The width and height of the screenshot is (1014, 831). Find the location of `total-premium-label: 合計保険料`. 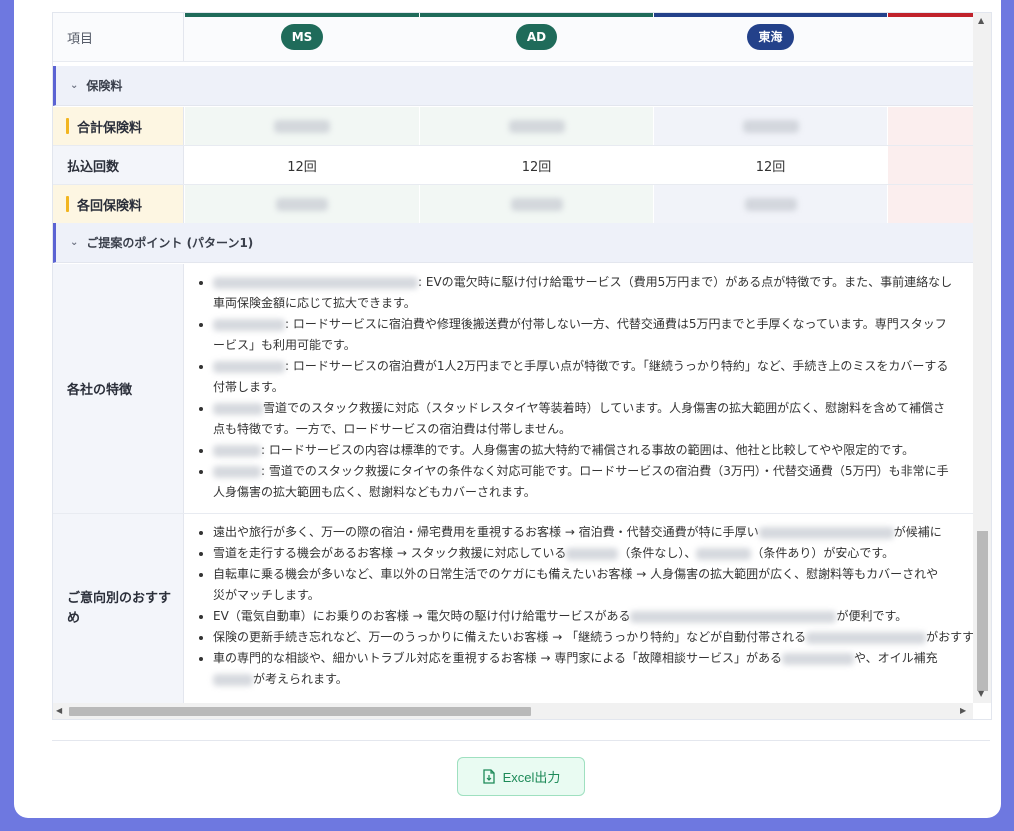

total-premium-label: 合計保険料 is located at coordinates (118, 126).